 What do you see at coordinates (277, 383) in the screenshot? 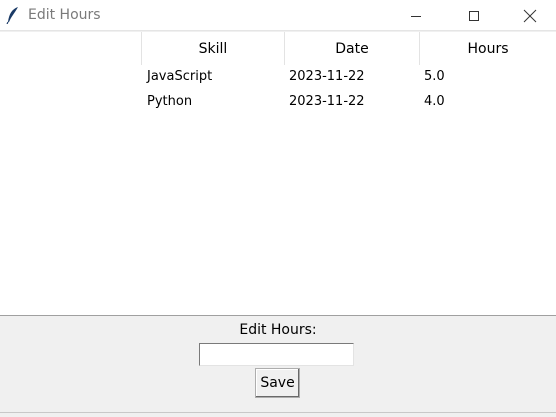
I see `save-button: Save` at bounding box center [277, 383].